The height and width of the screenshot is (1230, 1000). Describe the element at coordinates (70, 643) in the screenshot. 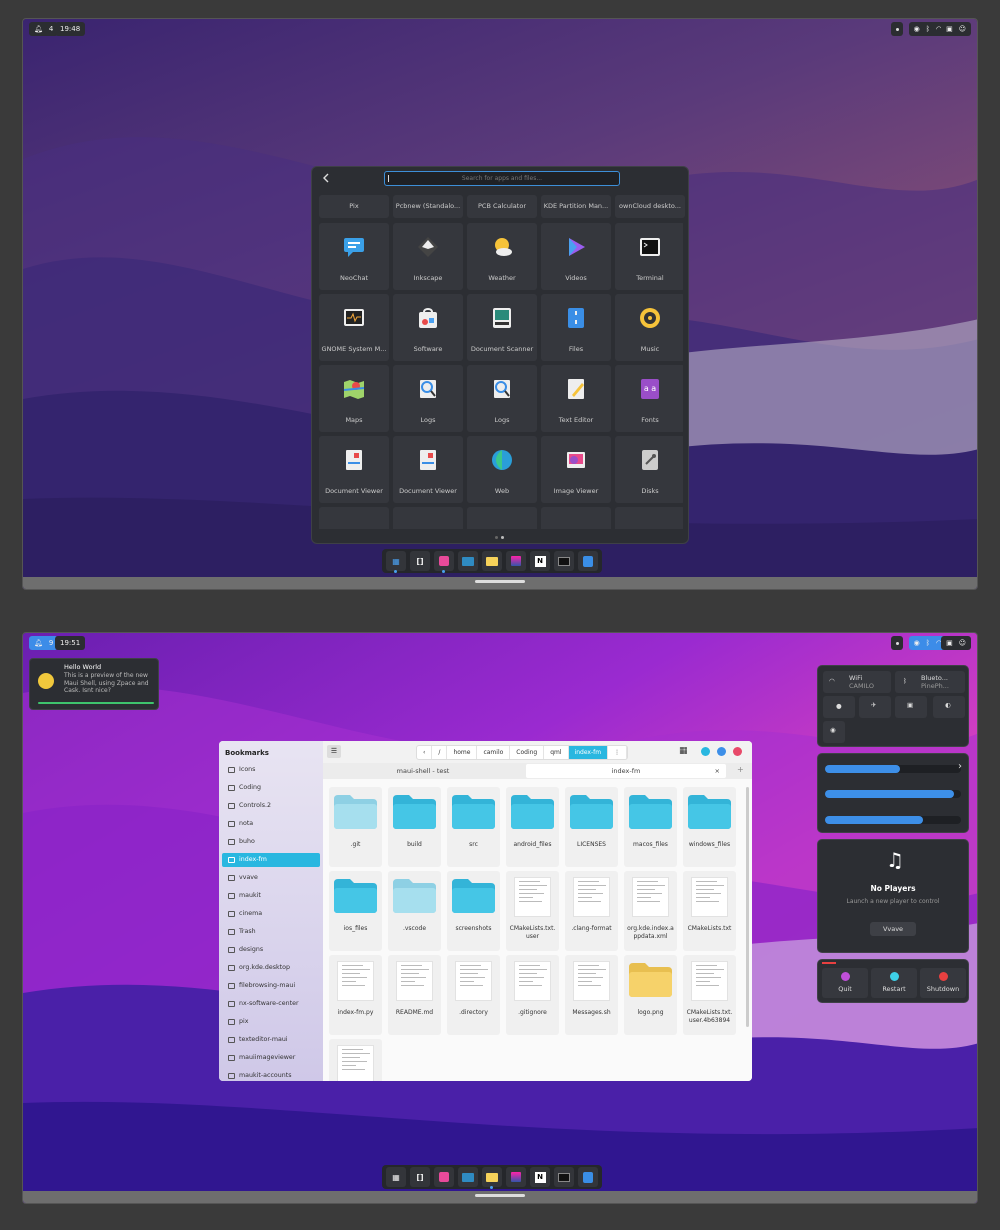

I see `clock: 19:51` at that location.